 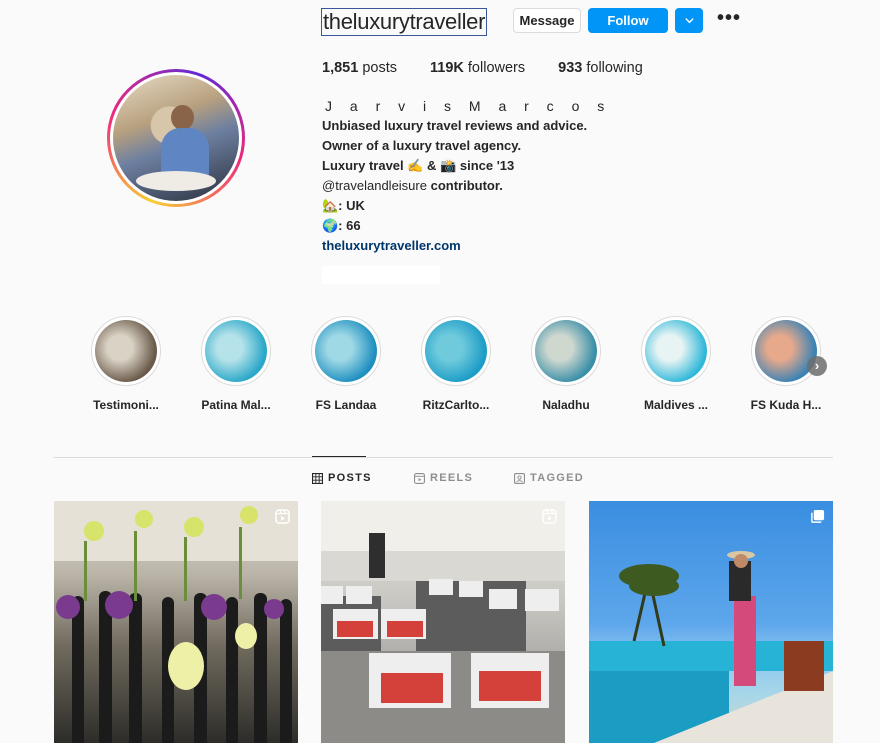 I want to click on bio-line: Owner of a luxury travel agency., so click(x=422, y=145).